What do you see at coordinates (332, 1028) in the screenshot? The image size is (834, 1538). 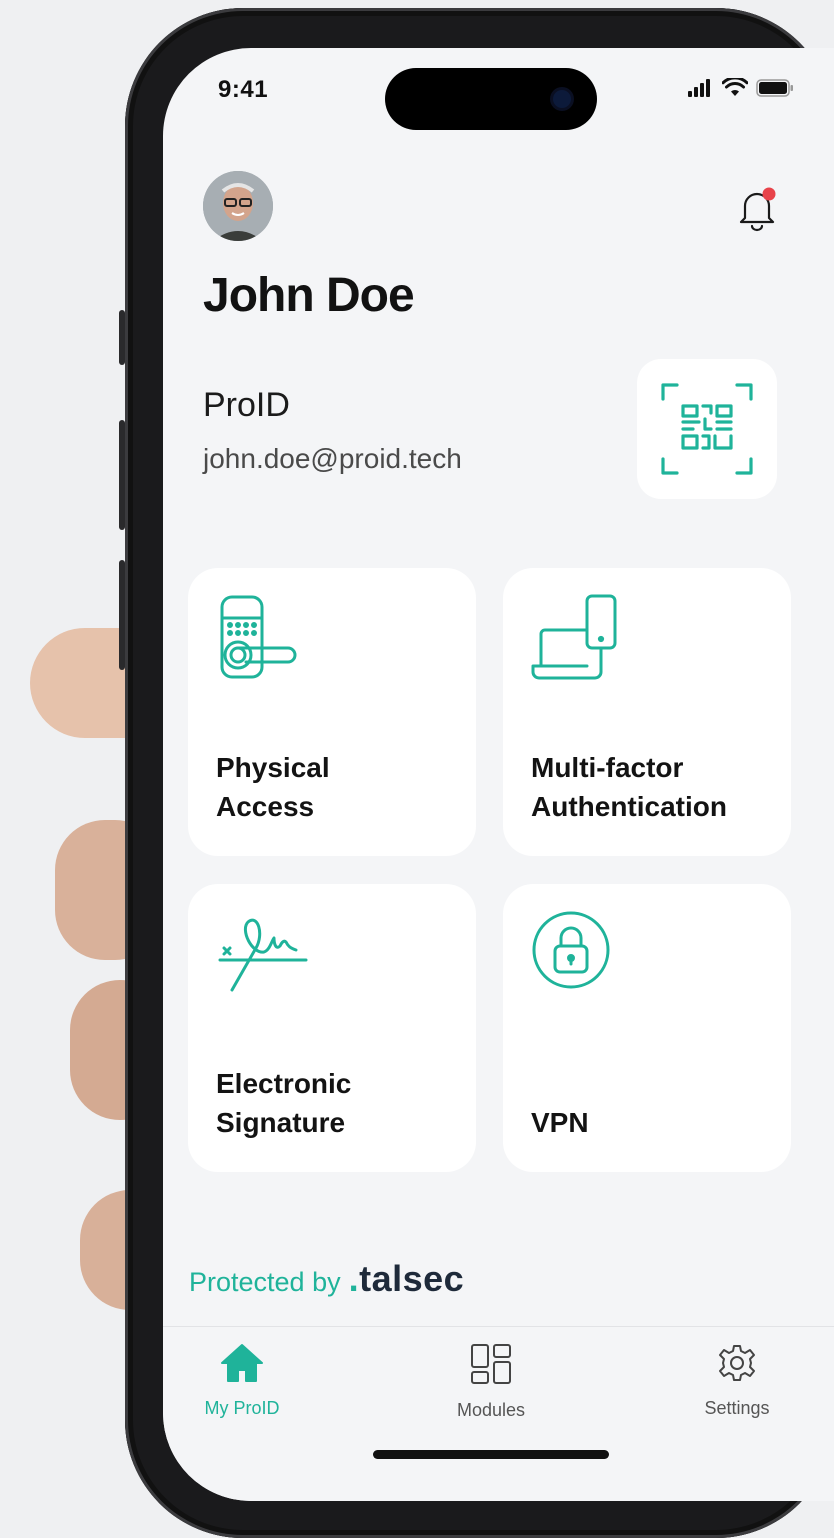 I see `module-card-esignature: Electronic Signature` at bounding box center [332, 1028].